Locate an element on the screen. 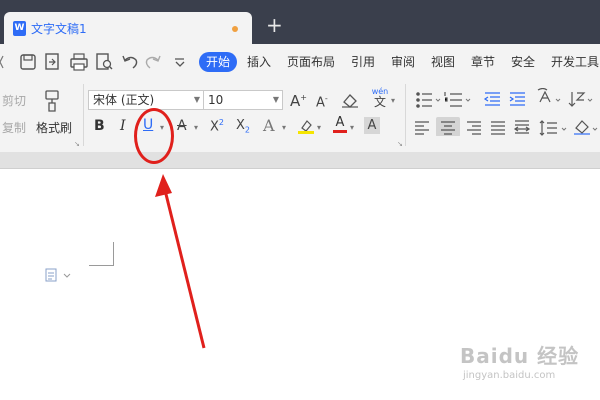 This screenshot has width=600, height=400. font-size-select: 10 ▼ is located at coordinates (243, 100).